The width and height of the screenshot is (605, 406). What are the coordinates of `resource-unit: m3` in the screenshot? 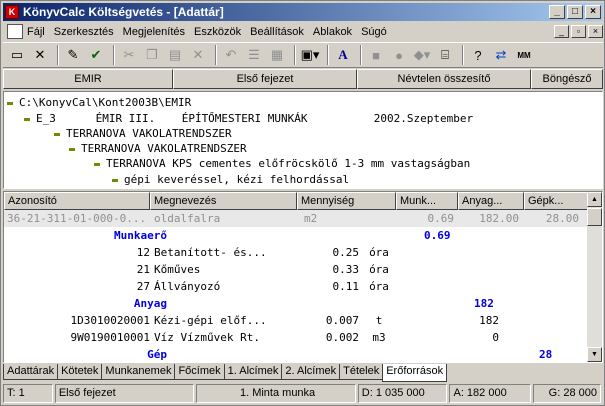 It's located at (379, 337).